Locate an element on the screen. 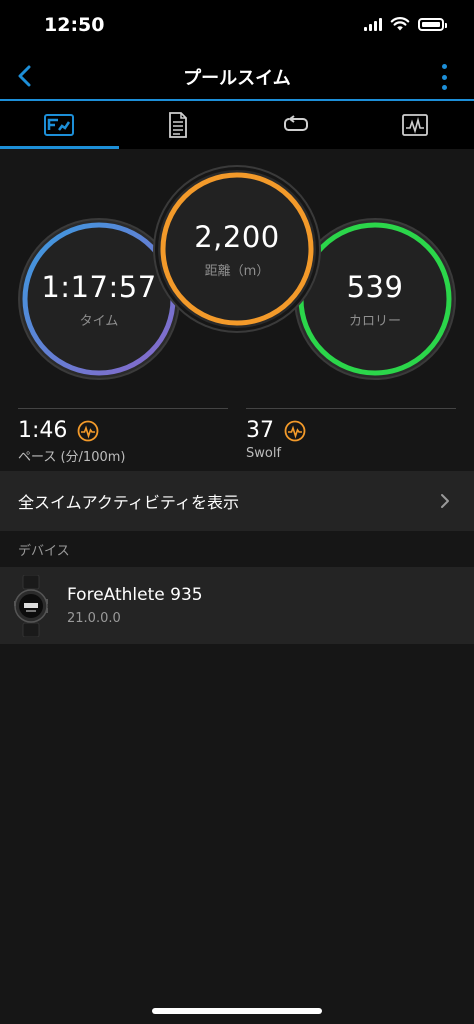 The width and height of the screenshot is (474, 1024). navigation-bar: プールスイム is located at coordinates (237, 76).